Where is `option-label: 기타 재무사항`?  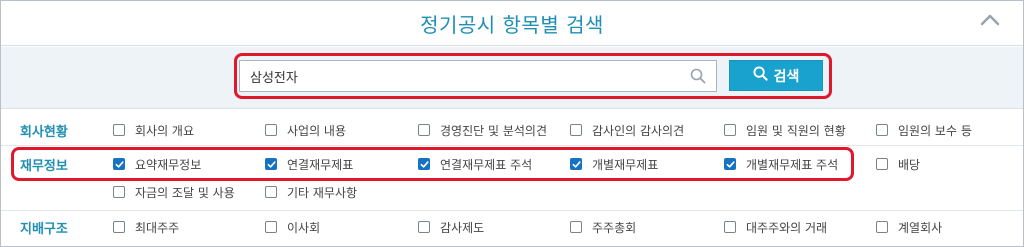 option-label: 기타 재무사항 is located at coordinates (322, 192).